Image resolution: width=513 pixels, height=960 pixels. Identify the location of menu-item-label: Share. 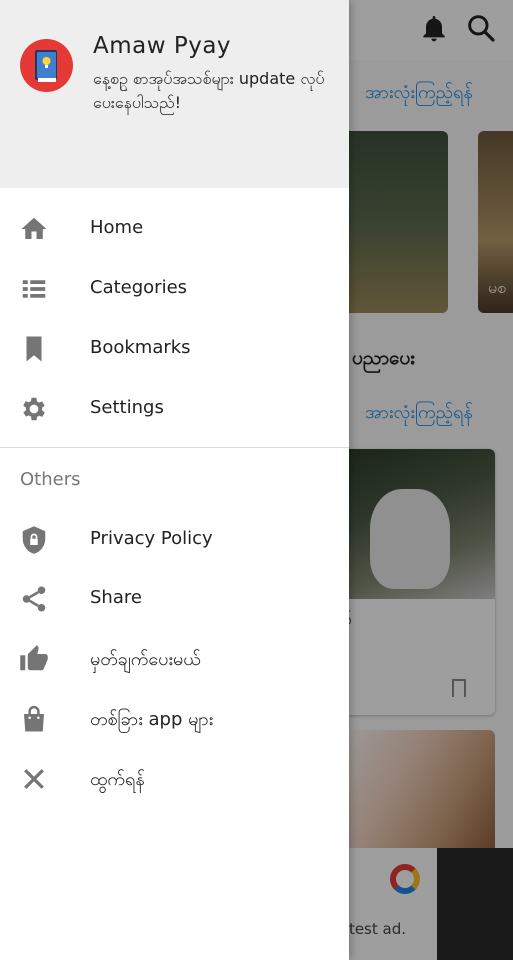
(116, 597).